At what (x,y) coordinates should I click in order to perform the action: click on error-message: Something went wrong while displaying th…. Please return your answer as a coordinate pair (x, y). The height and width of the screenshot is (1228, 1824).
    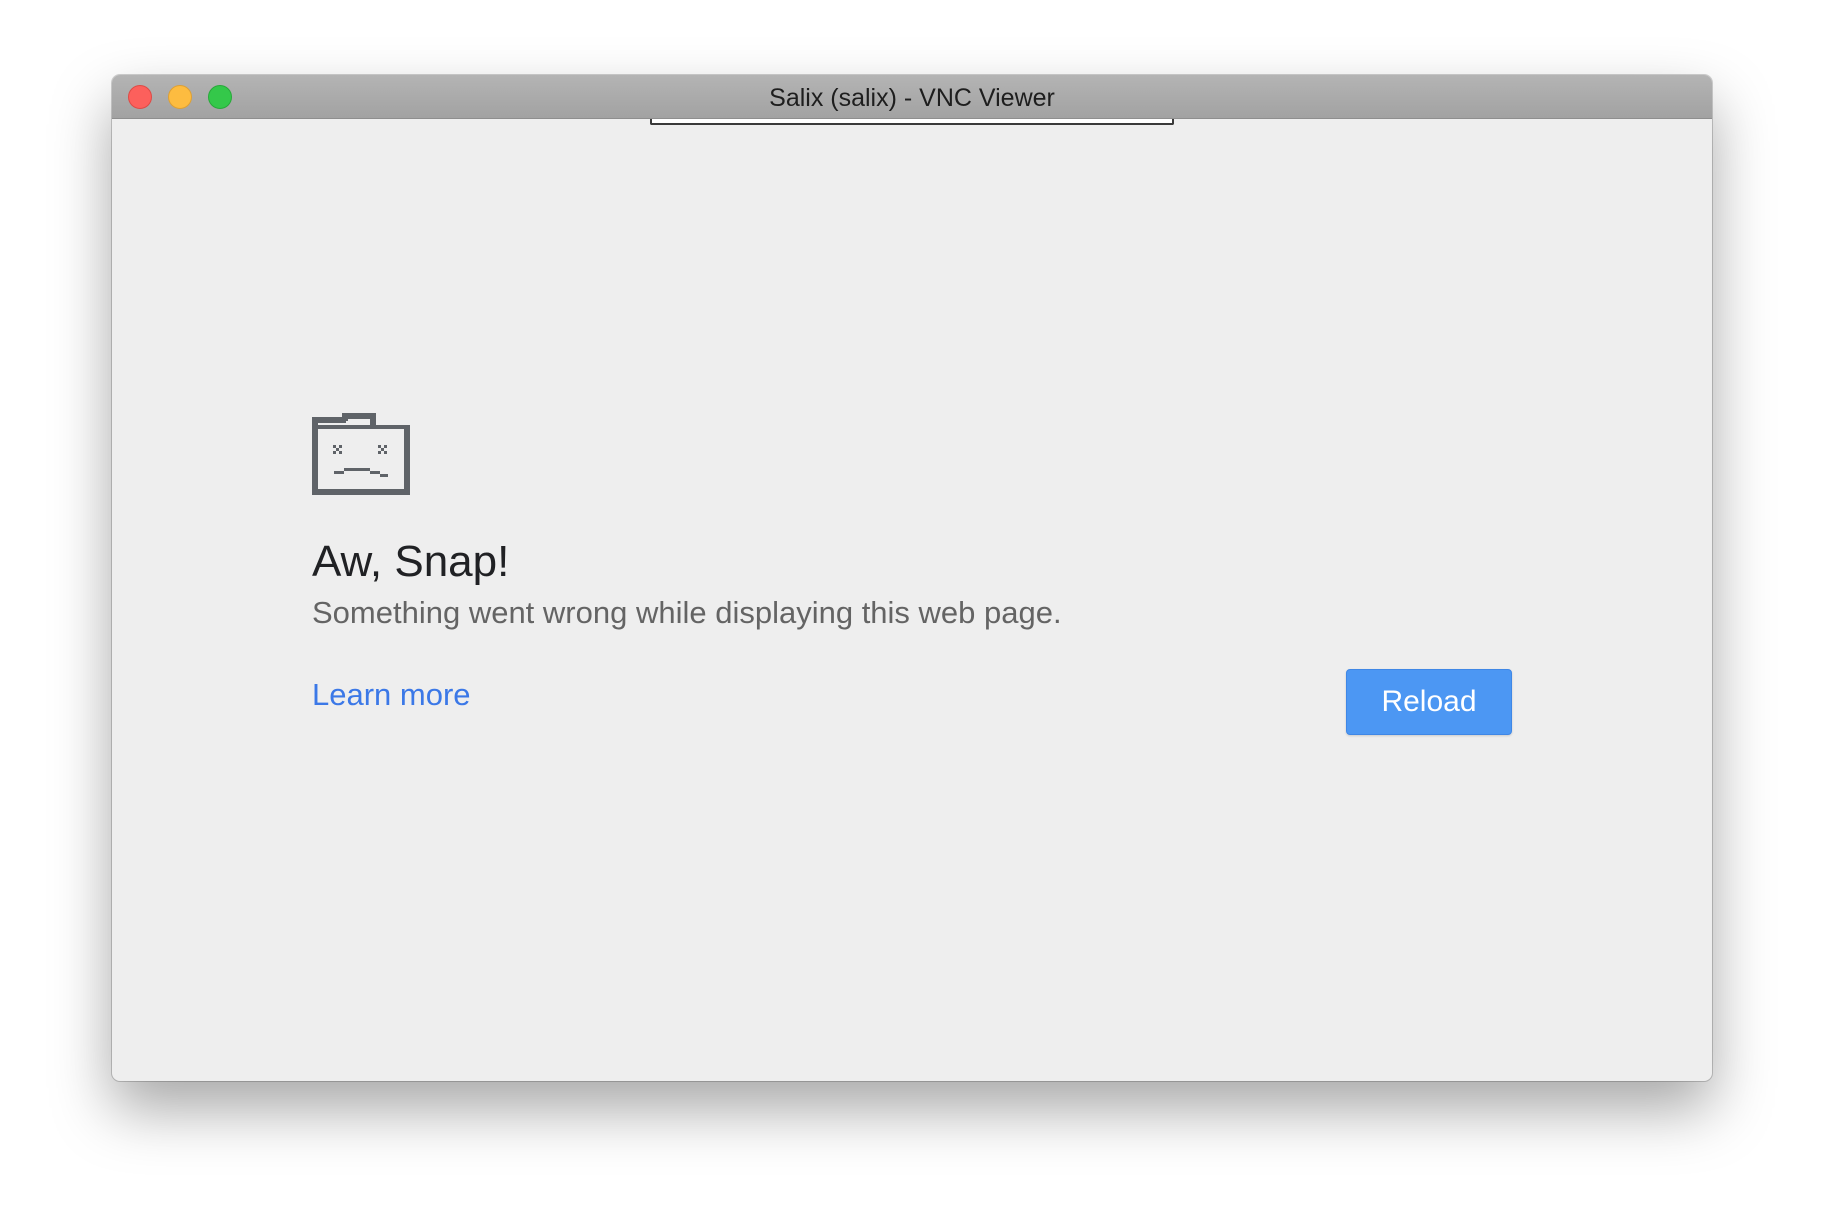
    Looking at the image, I should click on (687, 612).